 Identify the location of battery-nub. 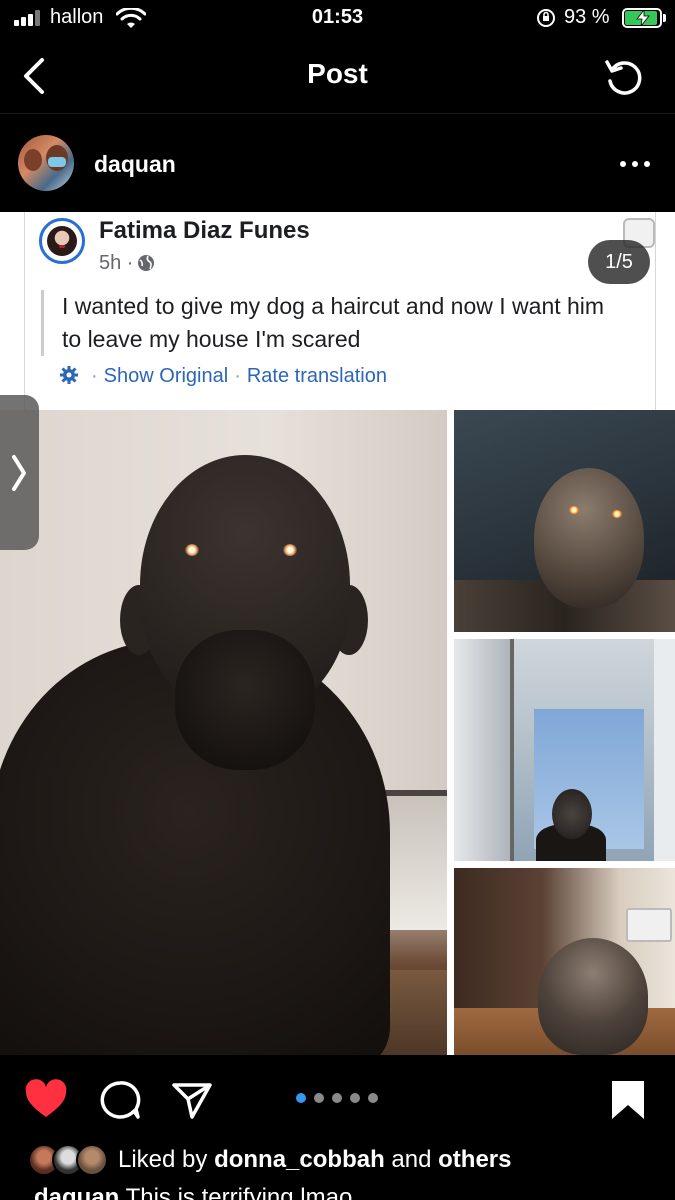
(664, 18).